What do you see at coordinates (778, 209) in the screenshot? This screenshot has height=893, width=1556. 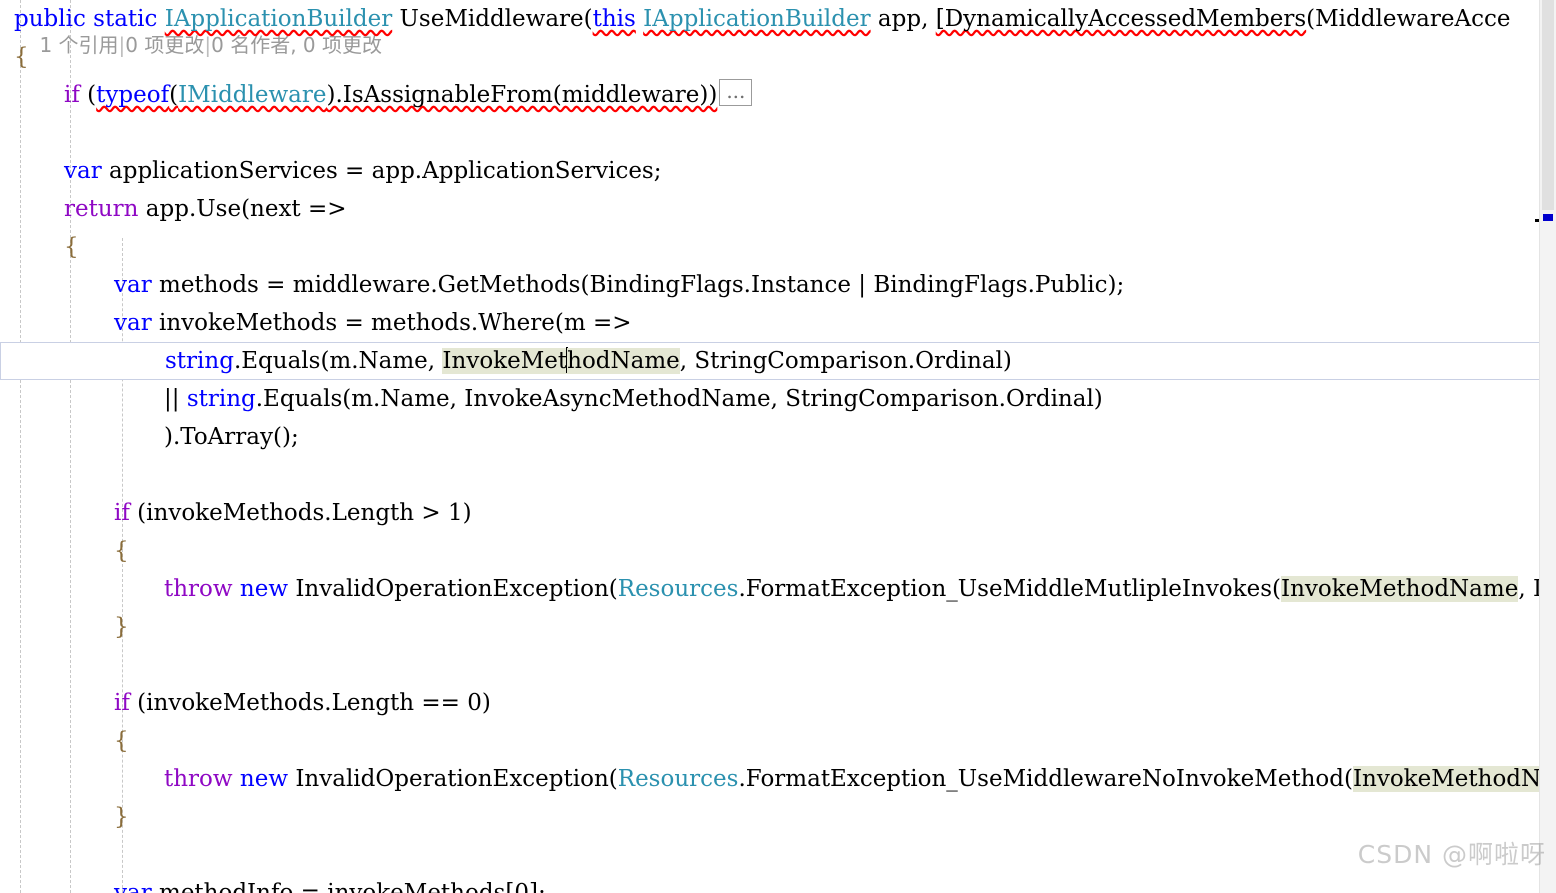 I see `code-line: return app.Use(next =>` at bounding box center [778, 209].